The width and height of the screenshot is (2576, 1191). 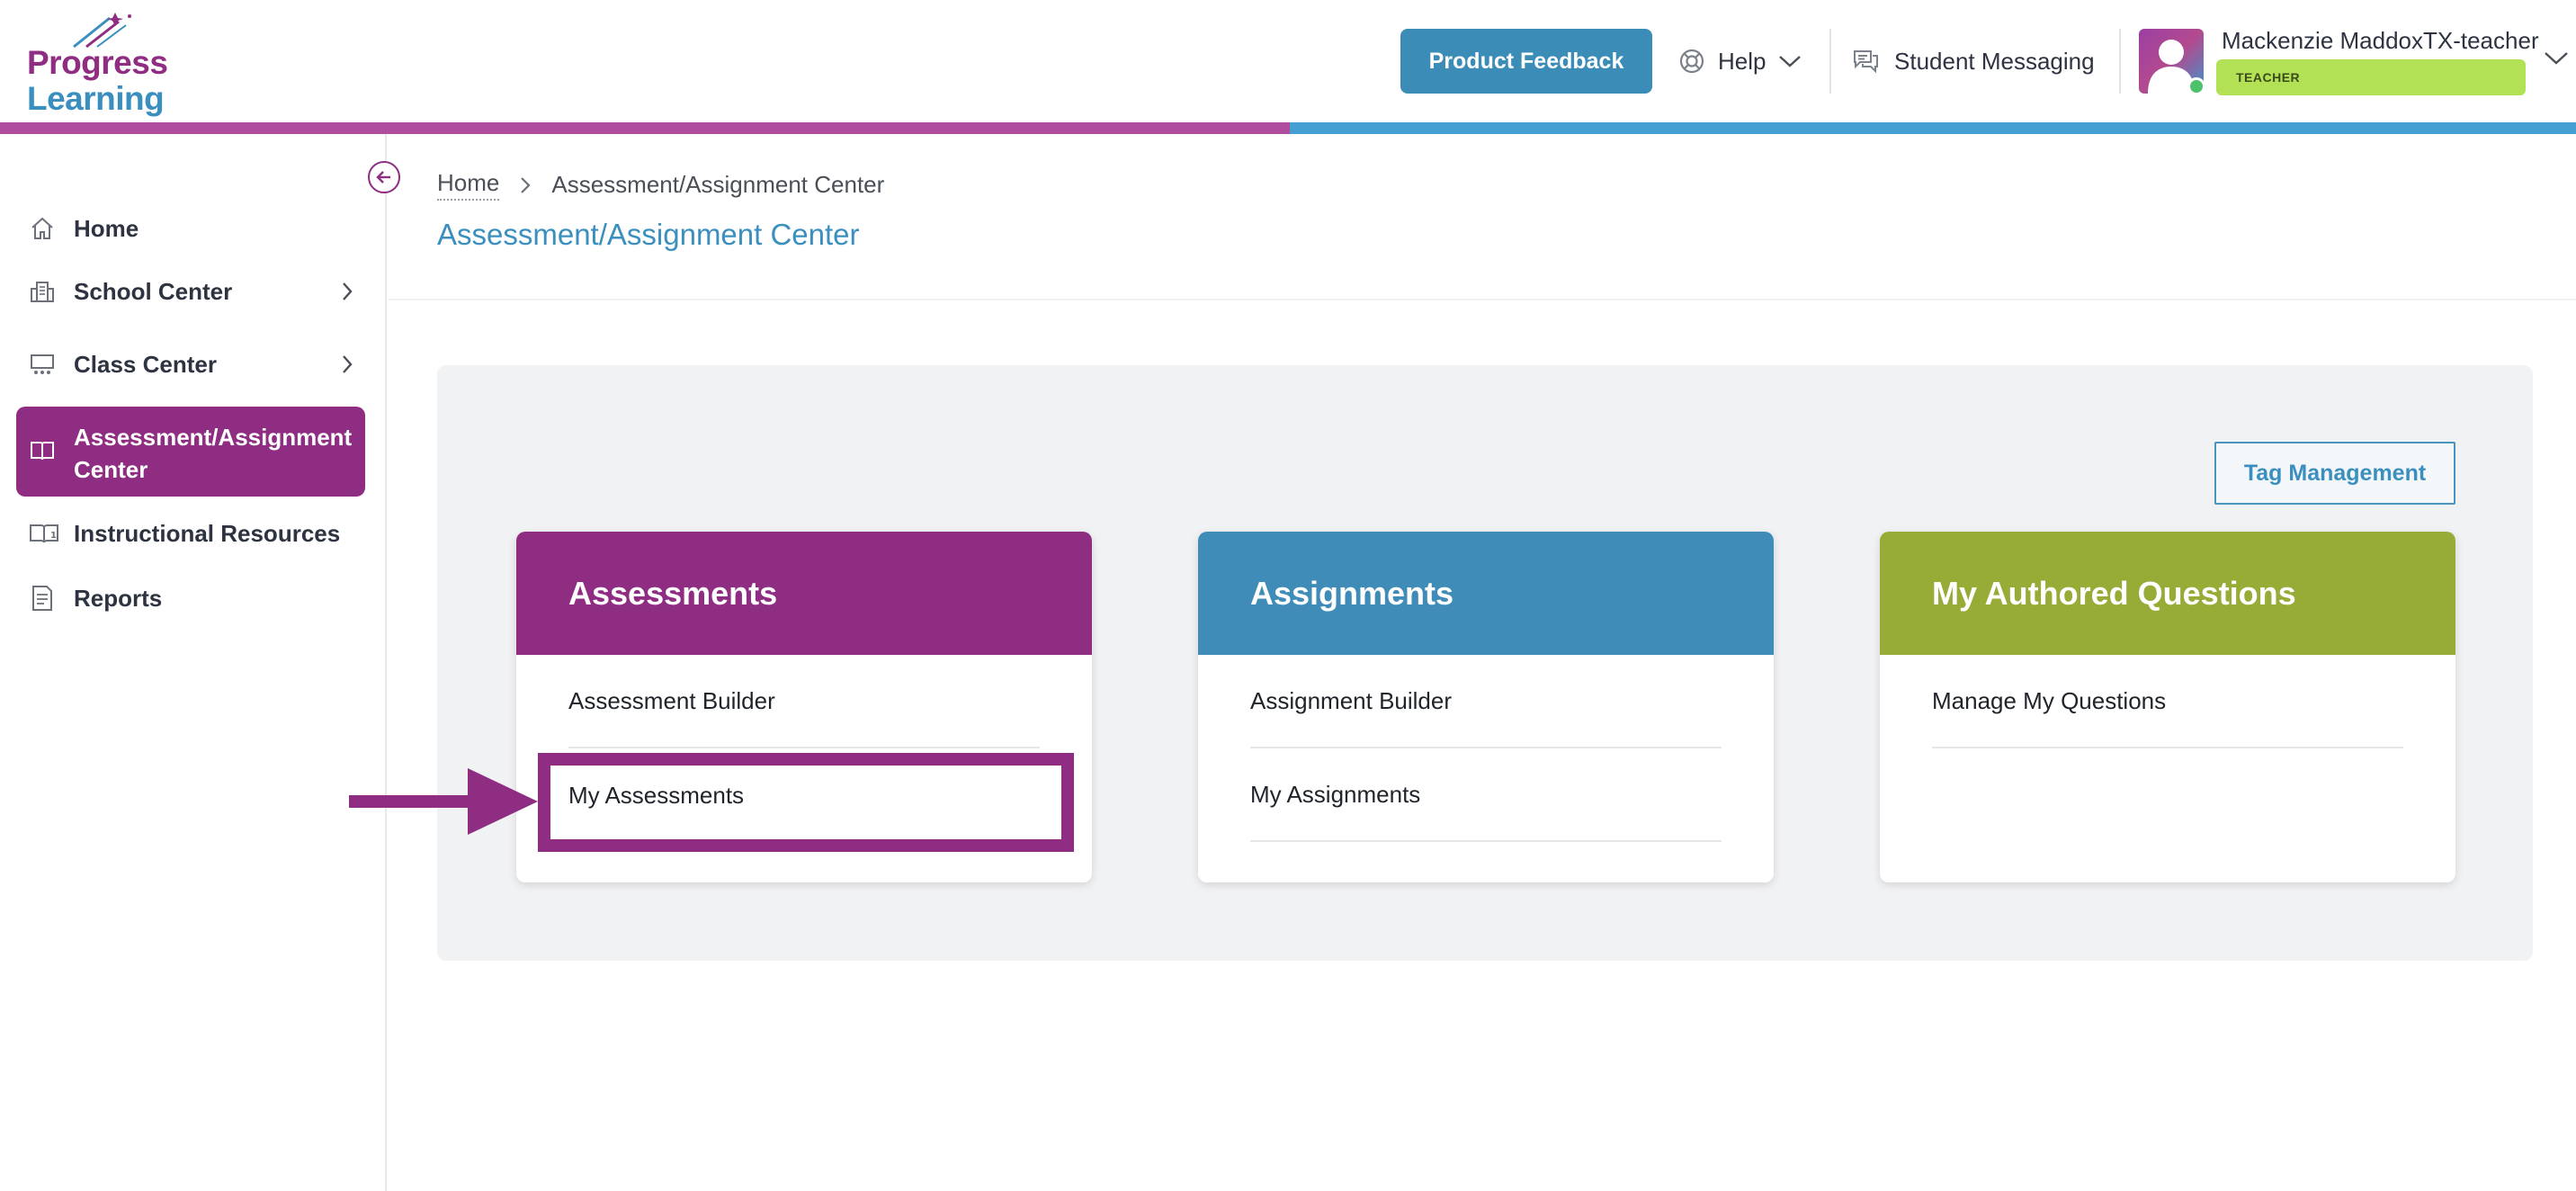 What do you see at coordinates (1486, 701) in the screenshot?
I see `assignment-builder-link: Assignment Builder` at bounding box center [1486, 701].